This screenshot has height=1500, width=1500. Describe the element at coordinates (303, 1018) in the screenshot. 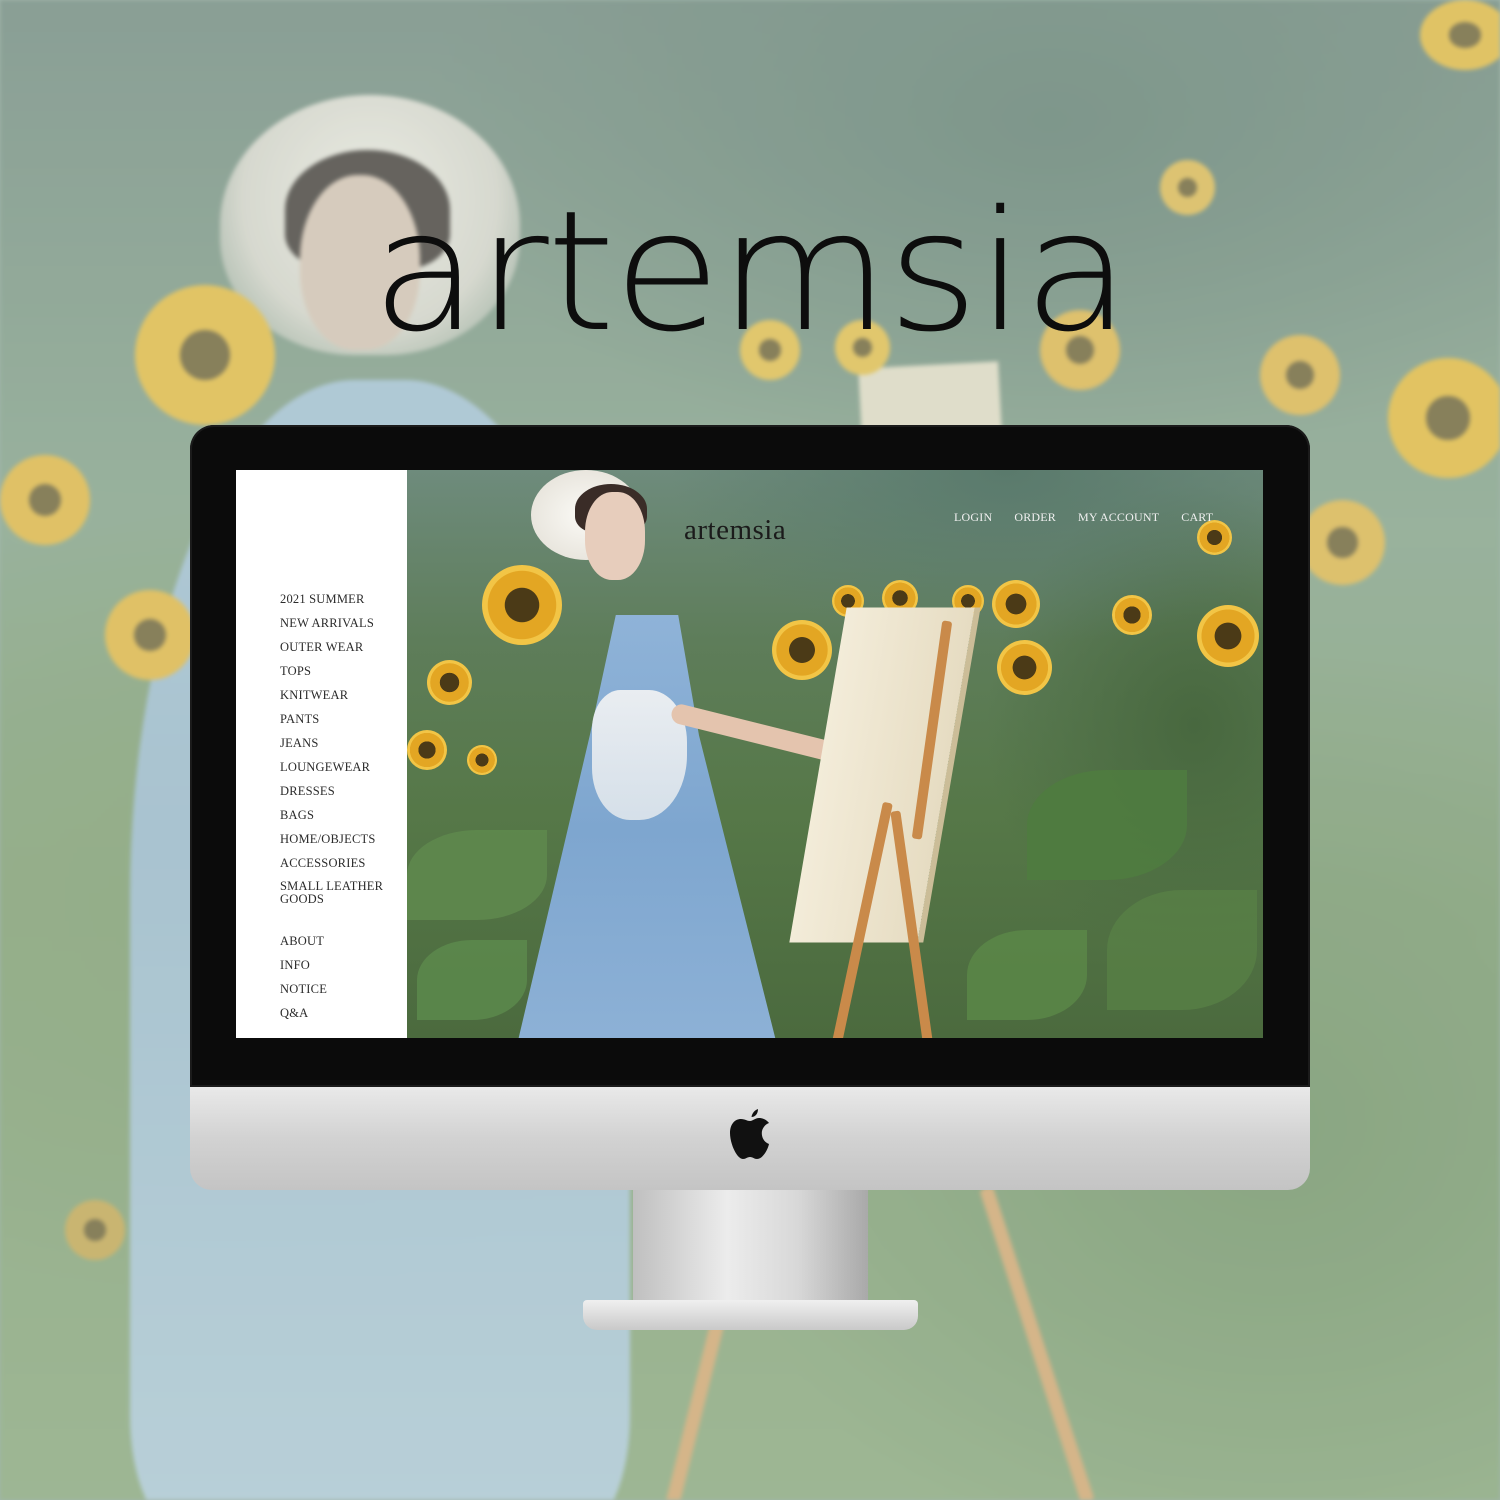

I see `nav-item-qa: Q&A` at that location.